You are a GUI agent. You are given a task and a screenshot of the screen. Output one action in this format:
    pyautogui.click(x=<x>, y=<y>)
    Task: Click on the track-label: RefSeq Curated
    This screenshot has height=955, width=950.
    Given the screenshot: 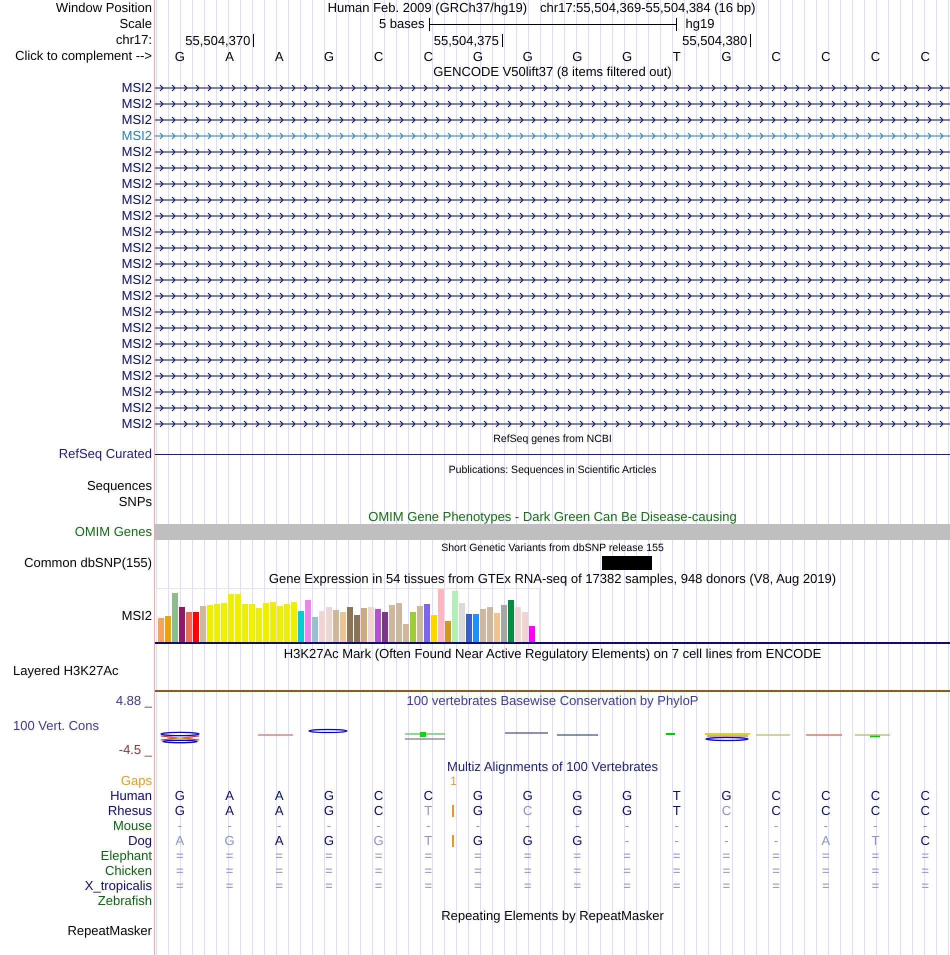 What is the action you would take?
    pyautogui.click(x=105, y=454)
    